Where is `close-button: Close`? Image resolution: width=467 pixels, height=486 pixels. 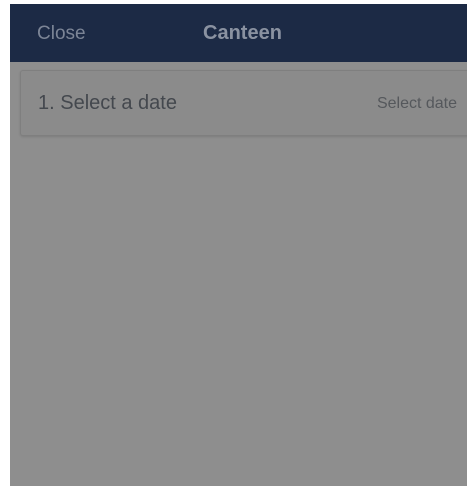
close-button: Close is located at coordinates (61, 34).